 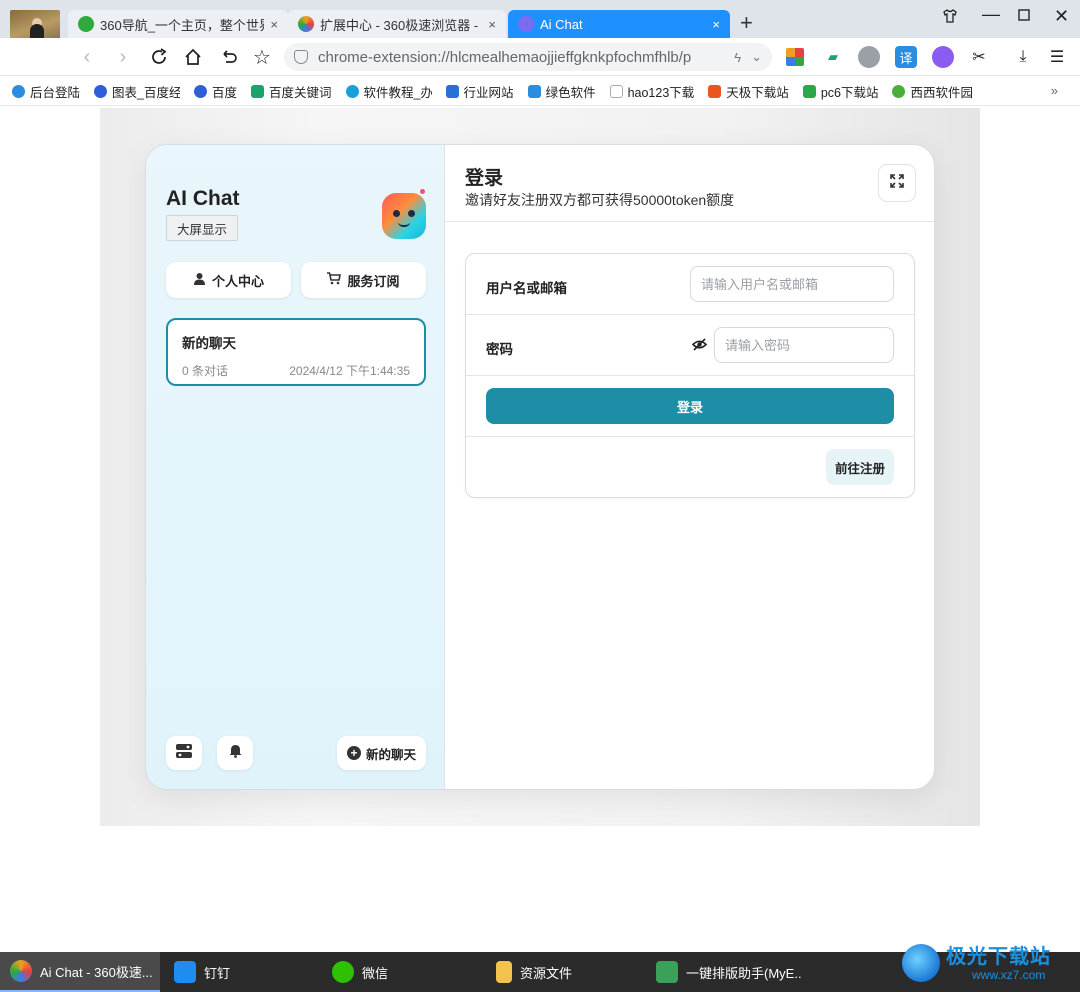 I want to click on shield-icon, so click(x=301, y=57).